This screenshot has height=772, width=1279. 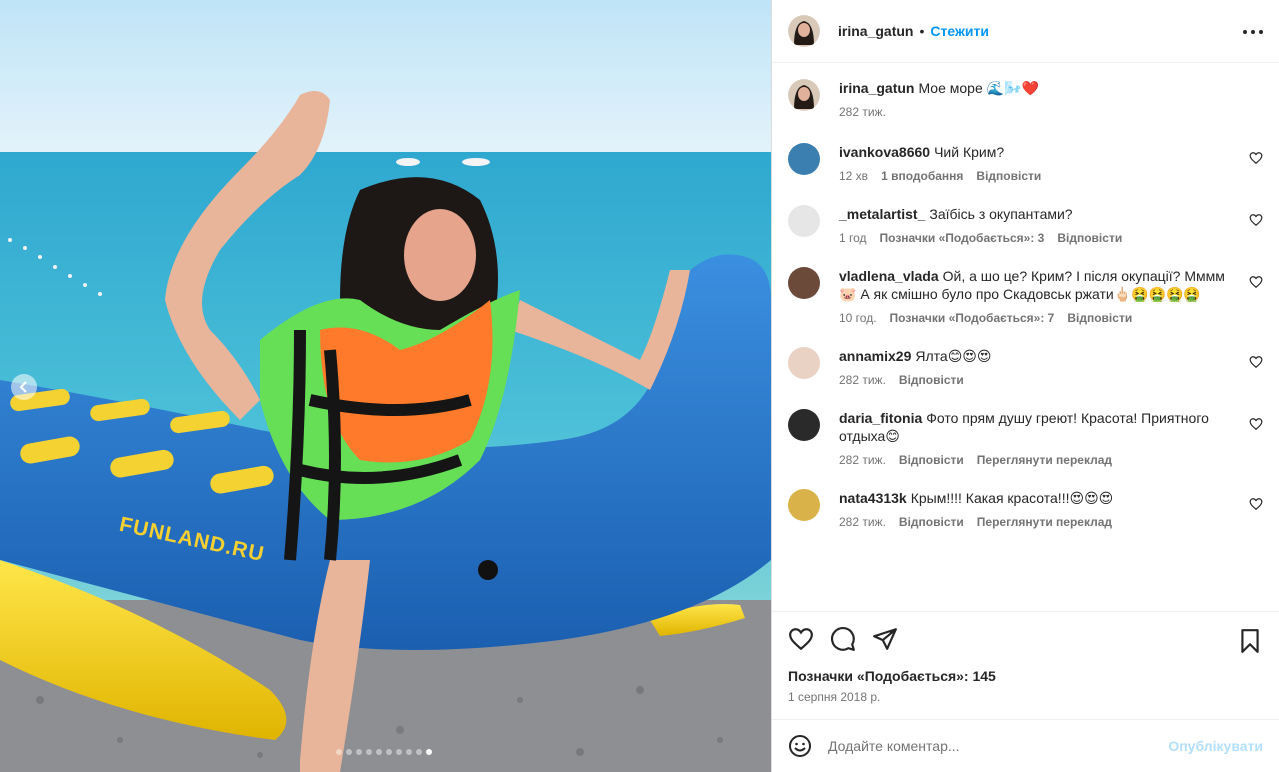 I want to click on comment-time: 1 год, so click(x=853, y=238).